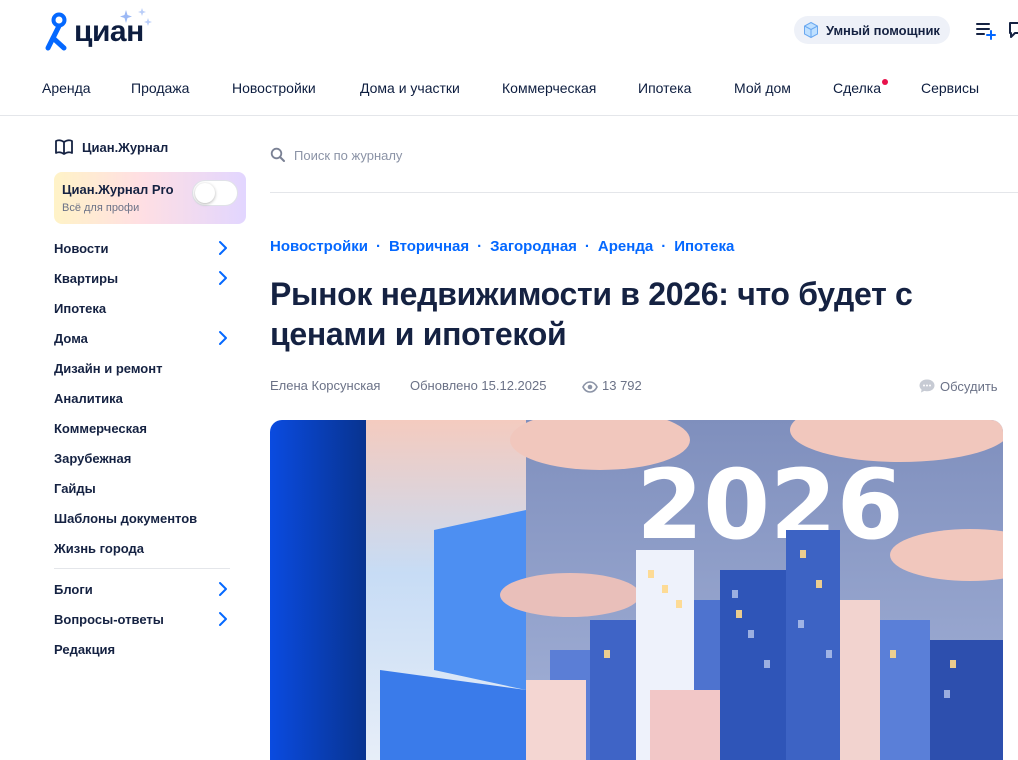 This screenshot has width=1018, height=760. Describe the element at coordinates (429, 246) in the screenshot. I see `category-secondary: Вторичная` at that location.